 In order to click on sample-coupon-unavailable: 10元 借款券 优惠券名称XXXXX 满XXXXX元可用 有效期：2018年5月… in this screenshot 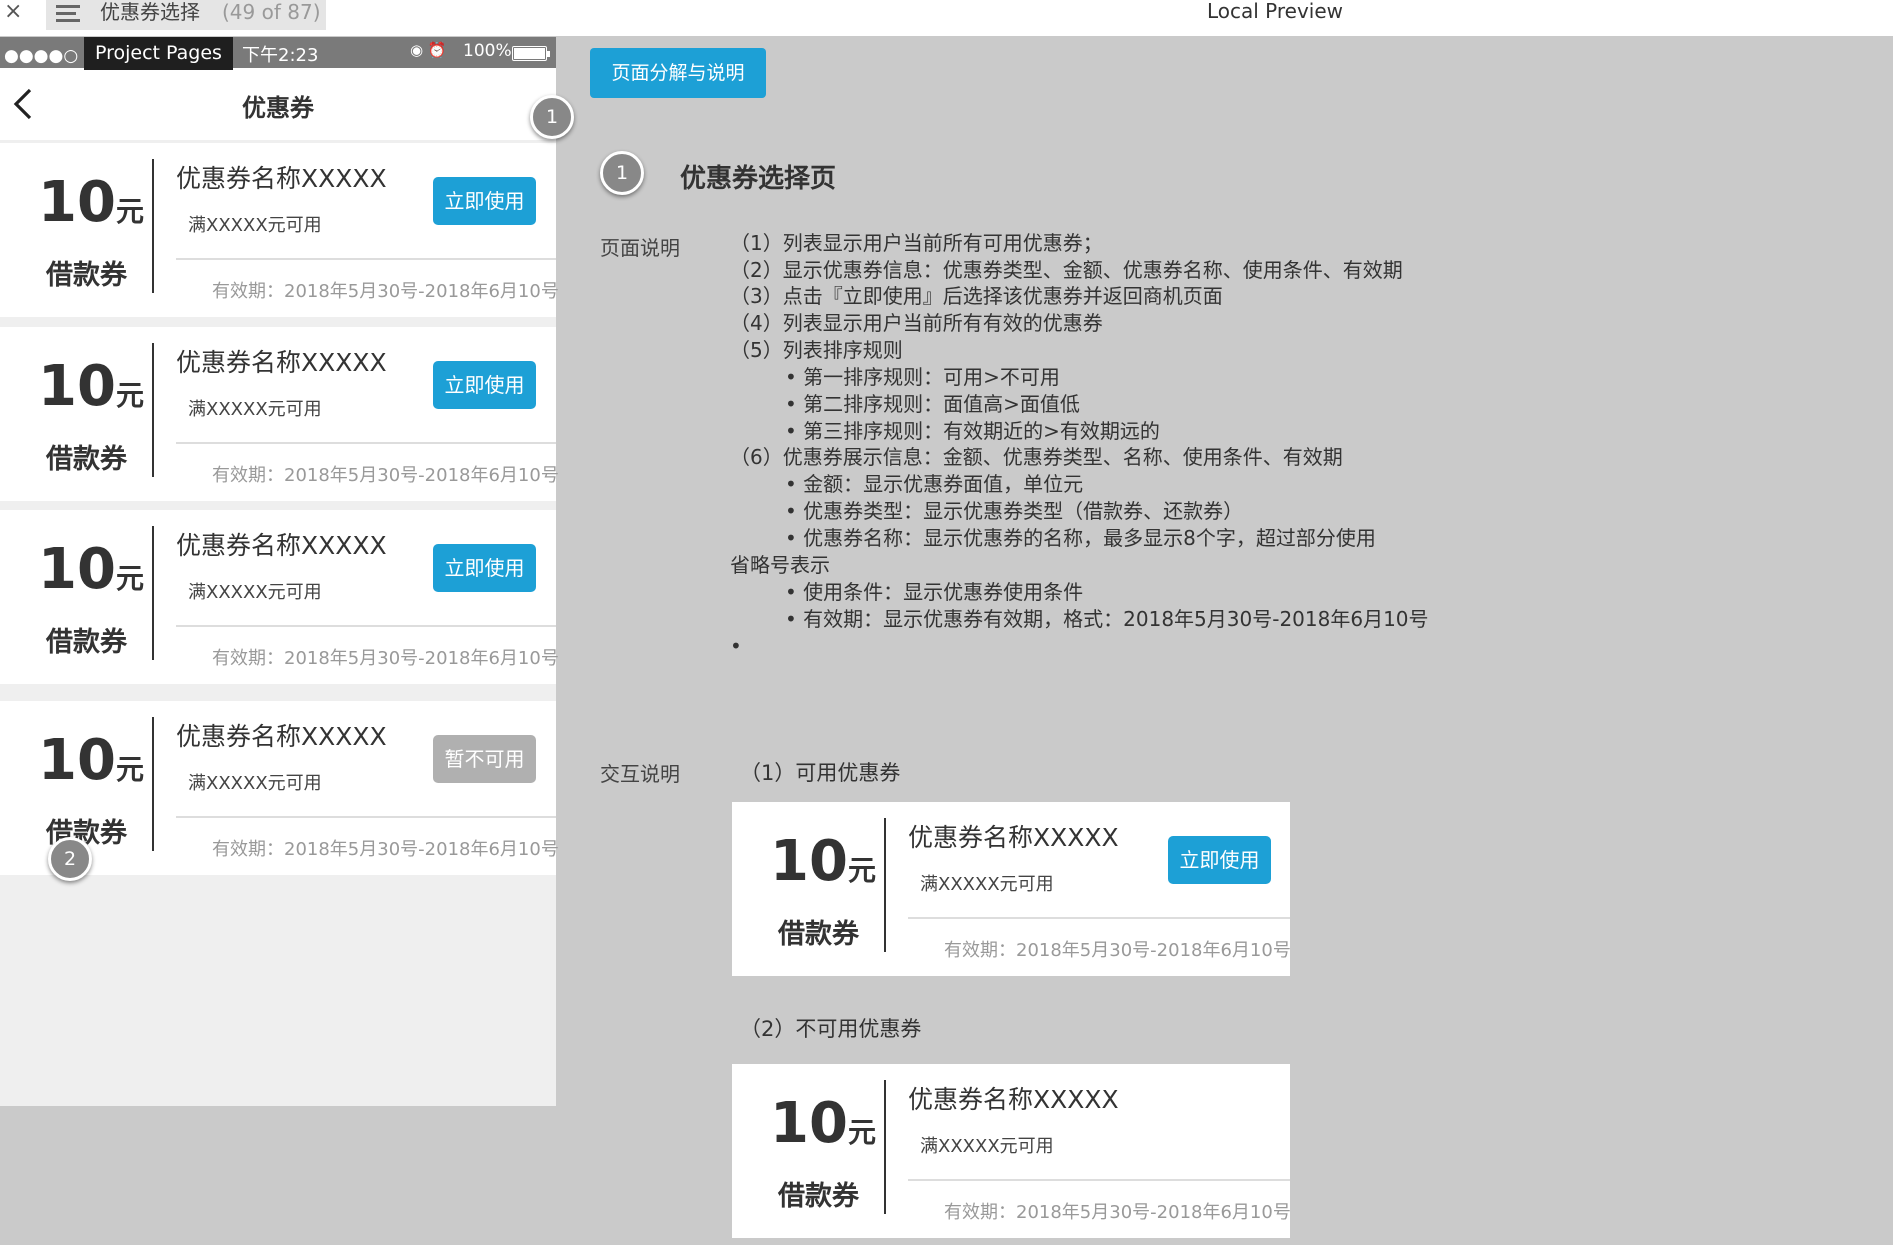, I will do `click(1011, 1151)`.